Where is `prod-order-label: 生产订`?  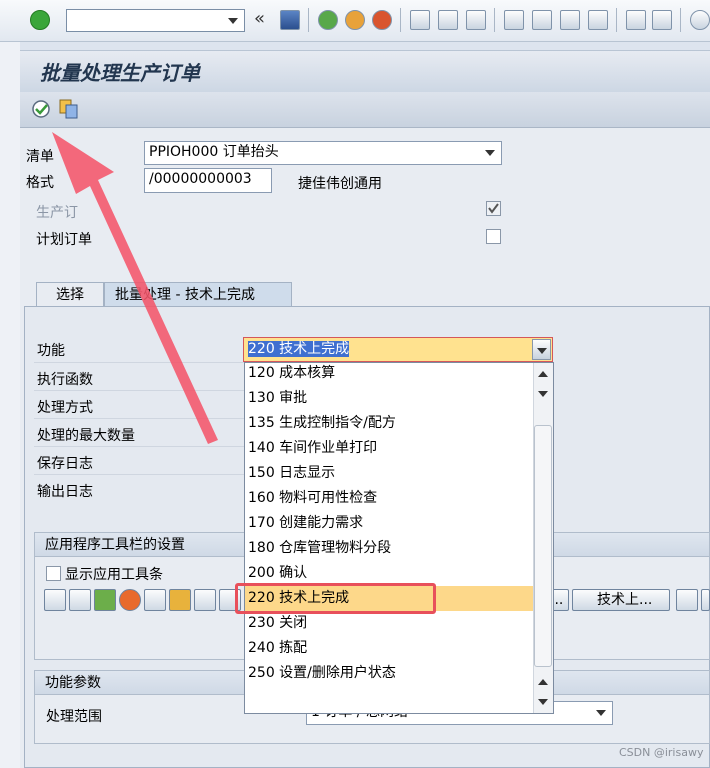
prod-order-label: 生产订 is located at coordinates (57, 213).